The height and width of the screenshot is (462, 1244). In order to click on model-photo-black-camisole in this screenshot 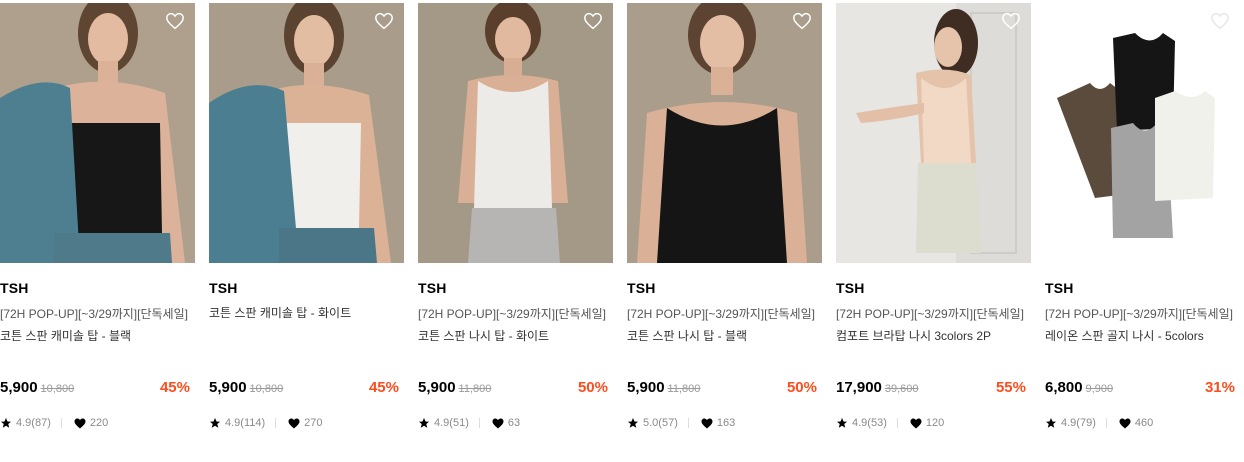, I will do `click(97, 133)`.